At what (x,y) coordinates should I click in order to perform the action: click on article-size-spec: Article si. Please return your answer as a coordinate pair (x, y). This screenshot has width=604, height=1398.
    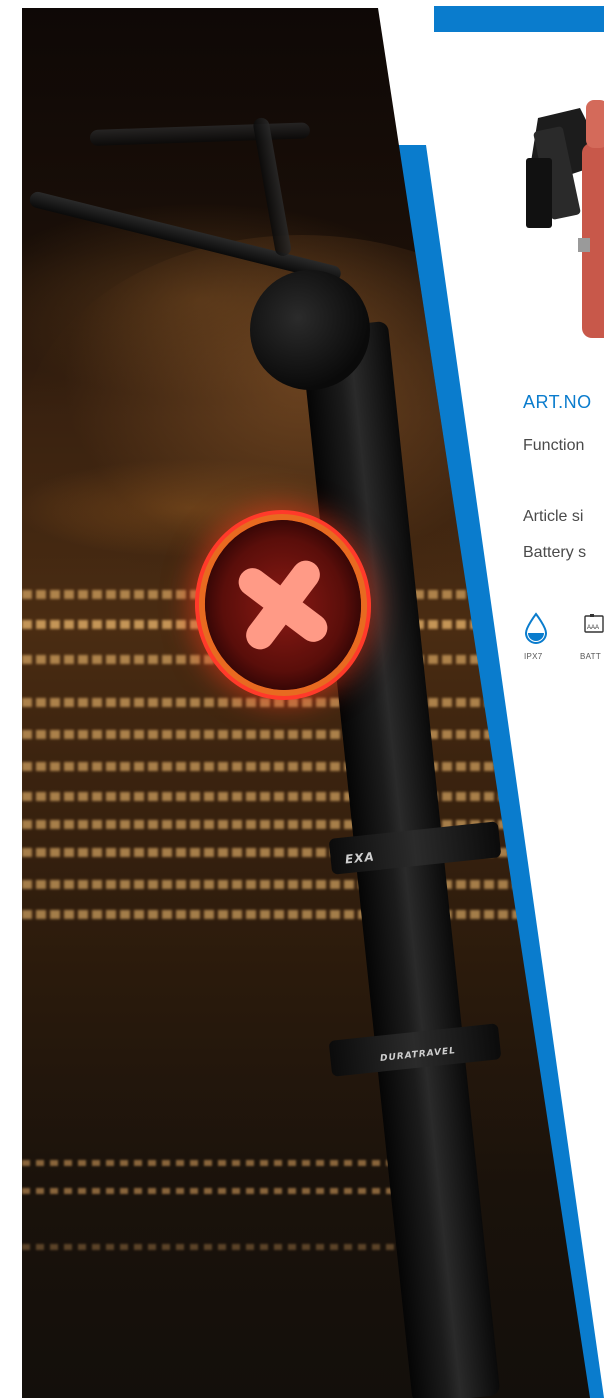
    Looking at the image, I should click on (553, 516).